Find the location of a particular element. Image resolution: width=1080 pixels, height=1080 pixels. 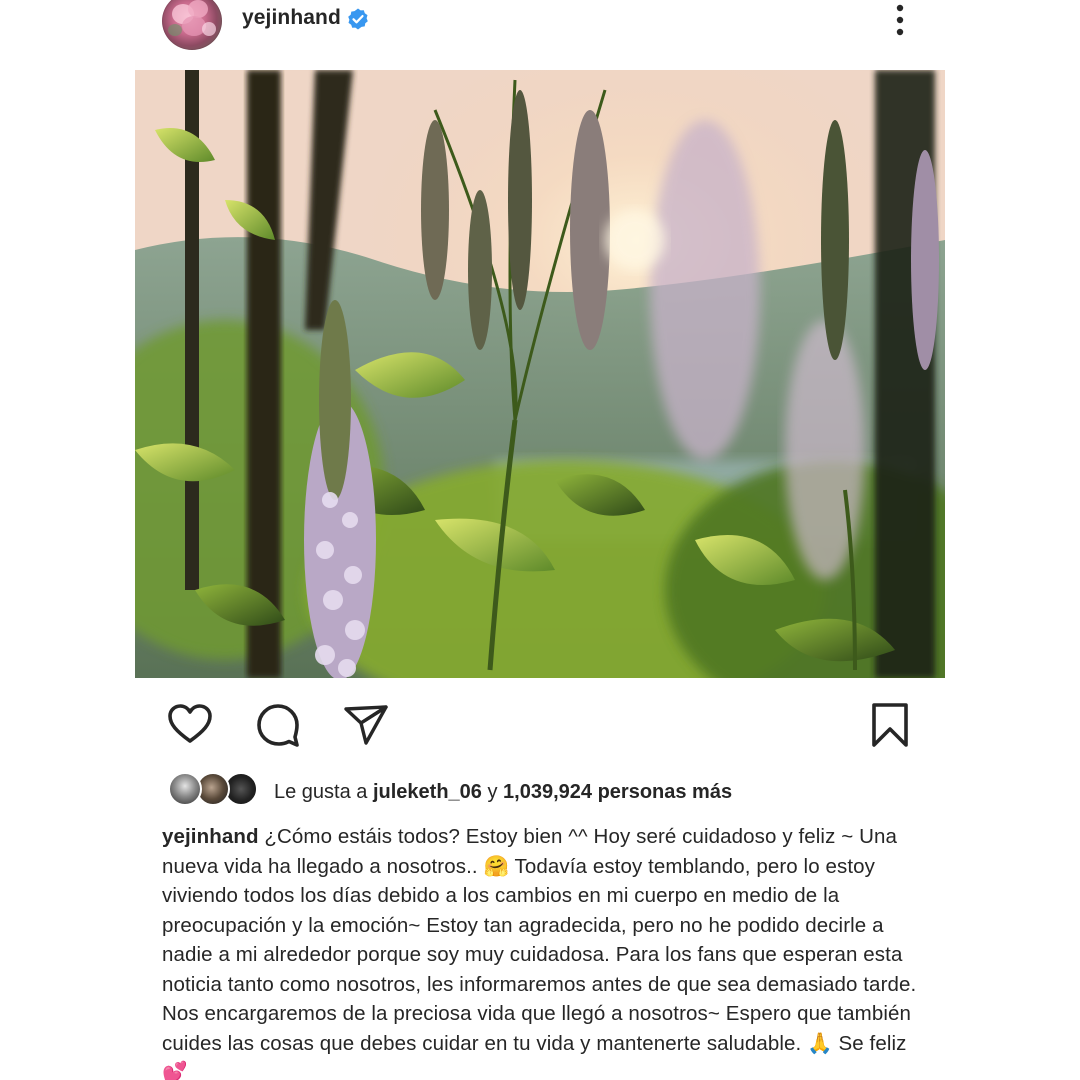

likes-connector: y is located at coordinates (492, 792).